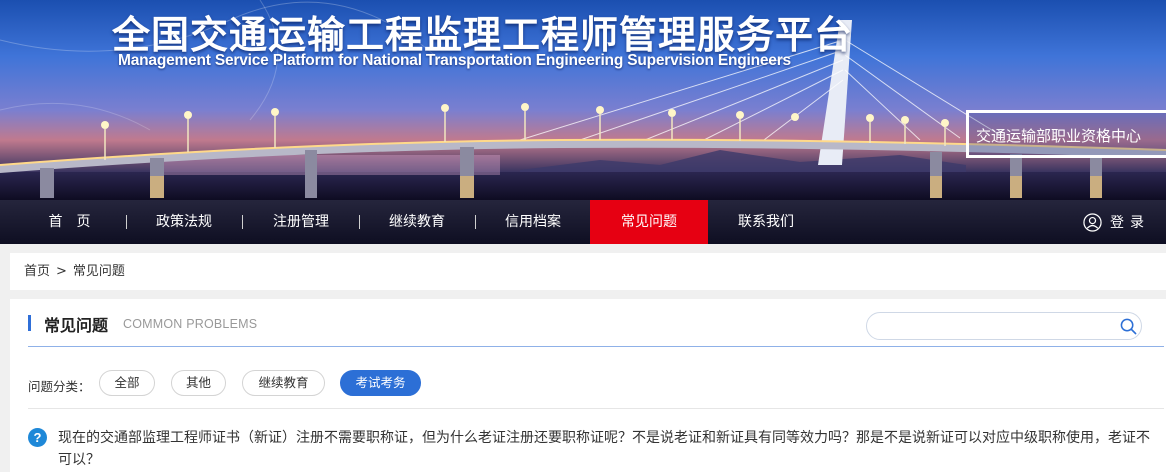 The image size is (1166, 472). What do you see at coordinates (583, 222) in the screenshot?
I see `main-nav: 首 页 政策法规 注册管理 继续教育 信用档案 常见问题 联系我们` at bounding box center [583, 222].